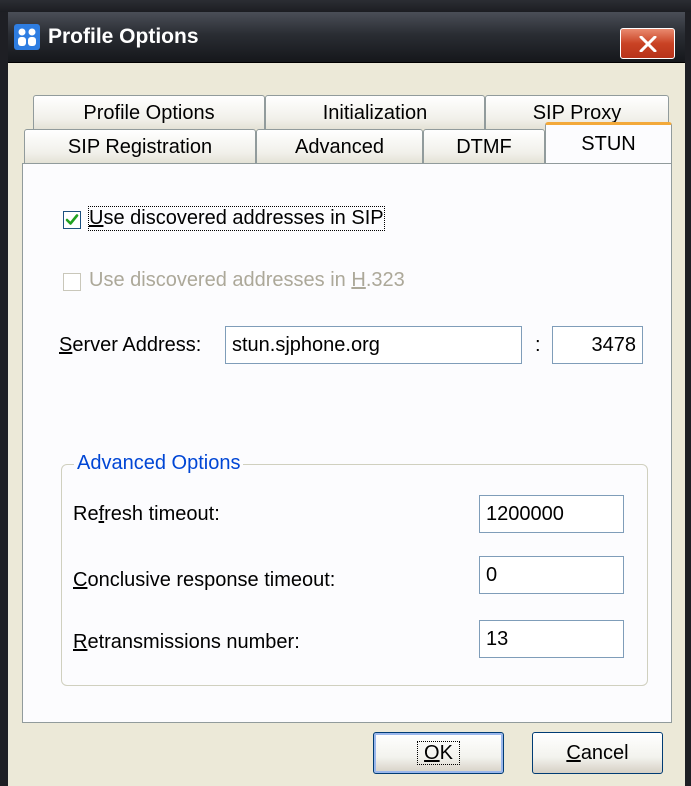  What do you see at coordinates (186, 642) in the screenshot?
I see `retransmissions-label: Retransmissions number:` at bounding box center [186, 642].